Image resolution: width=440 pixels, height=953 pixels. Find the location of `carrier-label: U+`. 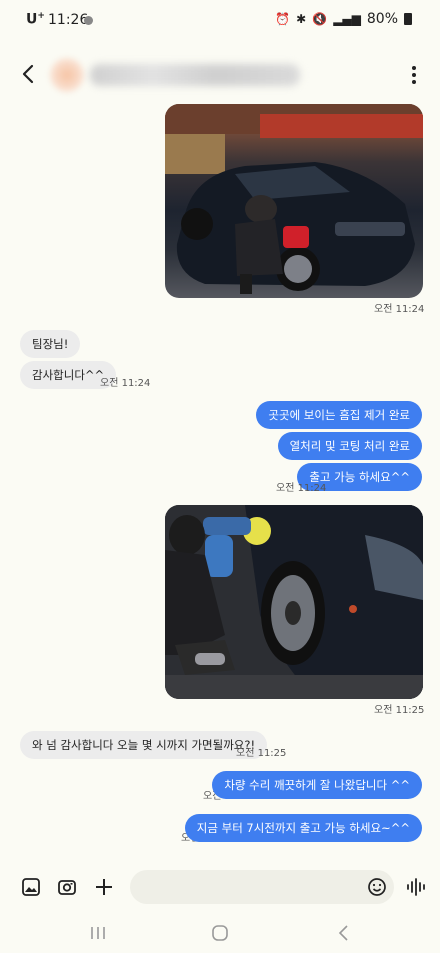

carrier-label: U+ is located at coordinates (35, 19).